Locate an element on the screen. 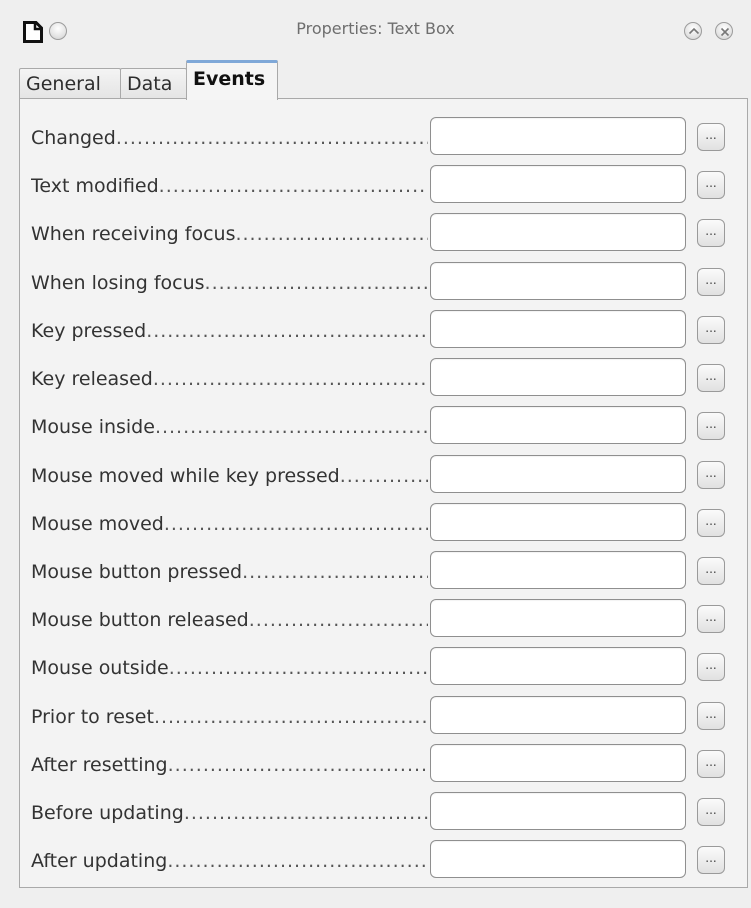 The width and height of the screenshot is (751, 908). close-icon is located at coordinates (724, 31).